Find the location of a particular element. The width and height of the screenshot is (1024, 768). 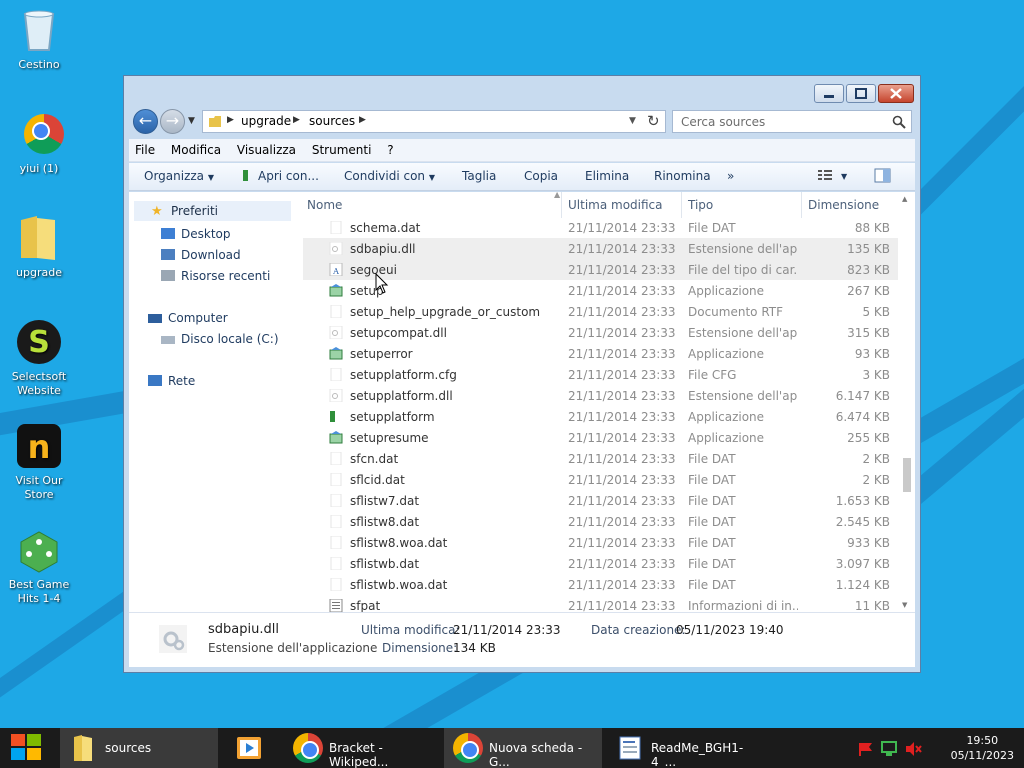

taskbar-media-player is located at coordinates (251, 748).